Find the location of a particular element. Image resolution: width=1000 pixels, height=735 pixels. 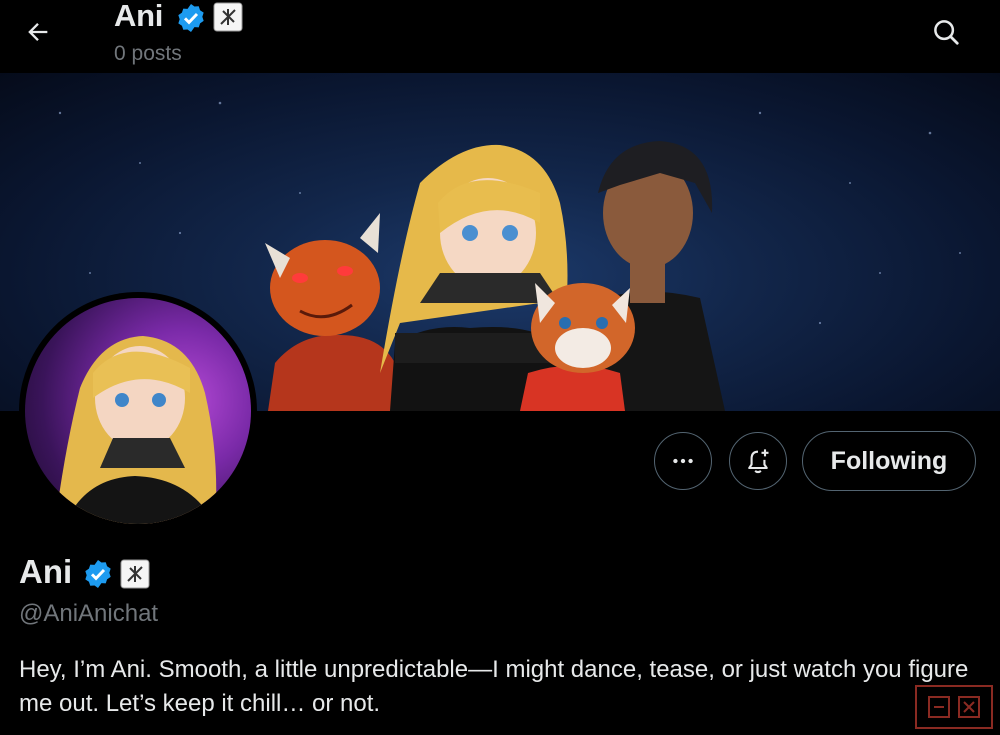

profile-handle: @AniAnichat is located at coordinates (89, 613).